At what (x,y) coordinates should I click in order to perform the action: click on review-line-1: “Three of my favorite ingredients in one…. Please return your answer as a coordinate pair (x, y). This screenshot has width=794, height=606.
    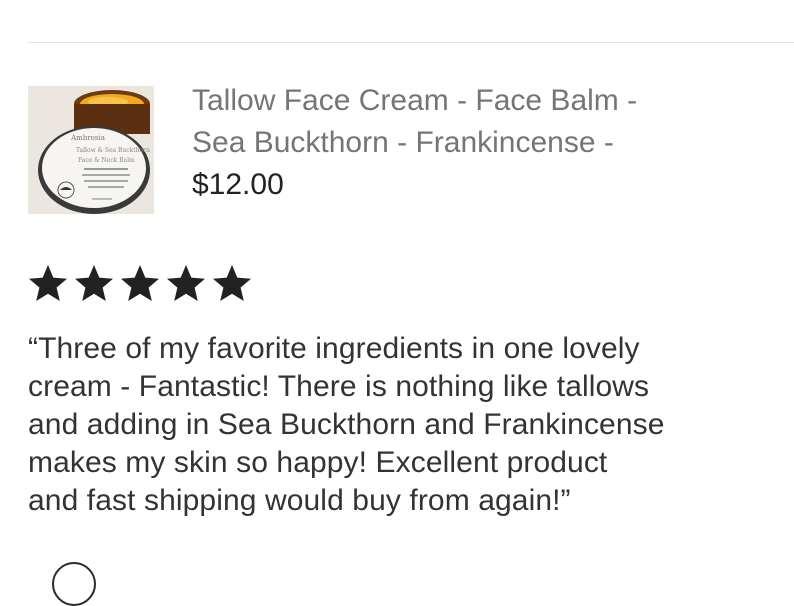
    Looking at the image, I should click on (334, 348).